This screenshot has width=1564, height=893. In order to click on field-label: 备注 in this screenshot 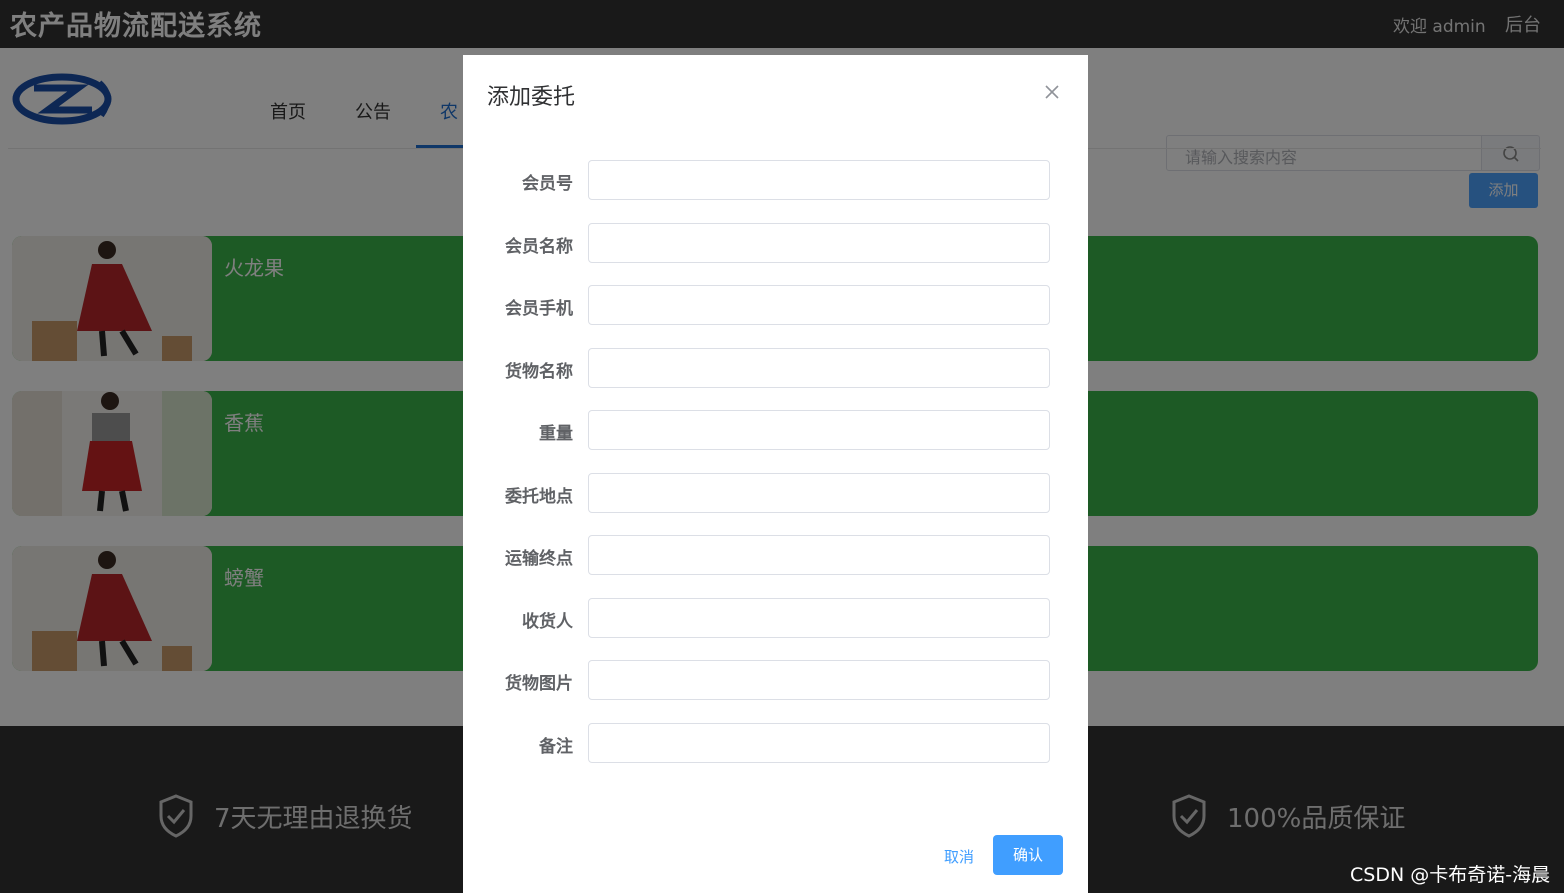, I will do `click(556, 747)`.